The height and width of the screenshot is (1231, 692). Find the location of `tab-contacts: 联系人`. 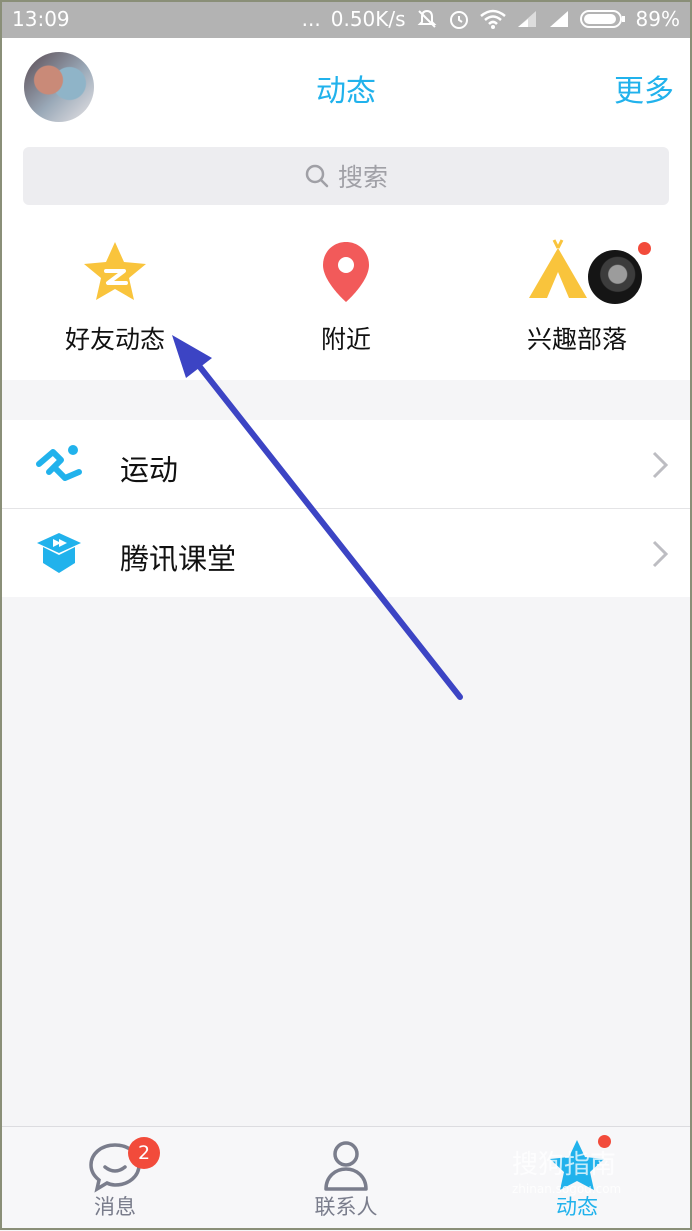

tab-contacts: 联系人 is located at coordinates (346, 1179).